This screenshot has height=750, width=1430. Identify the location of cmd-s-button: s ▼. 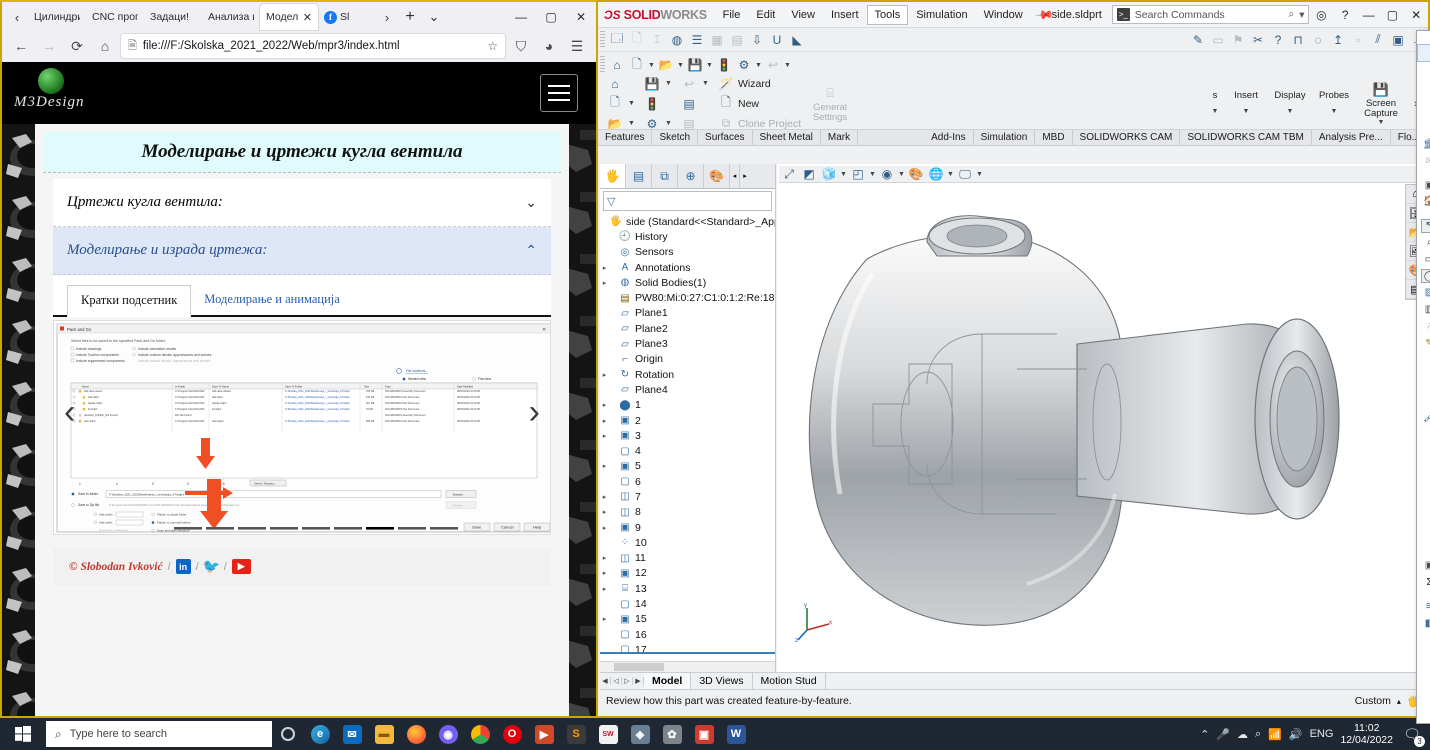
(1215, 103).